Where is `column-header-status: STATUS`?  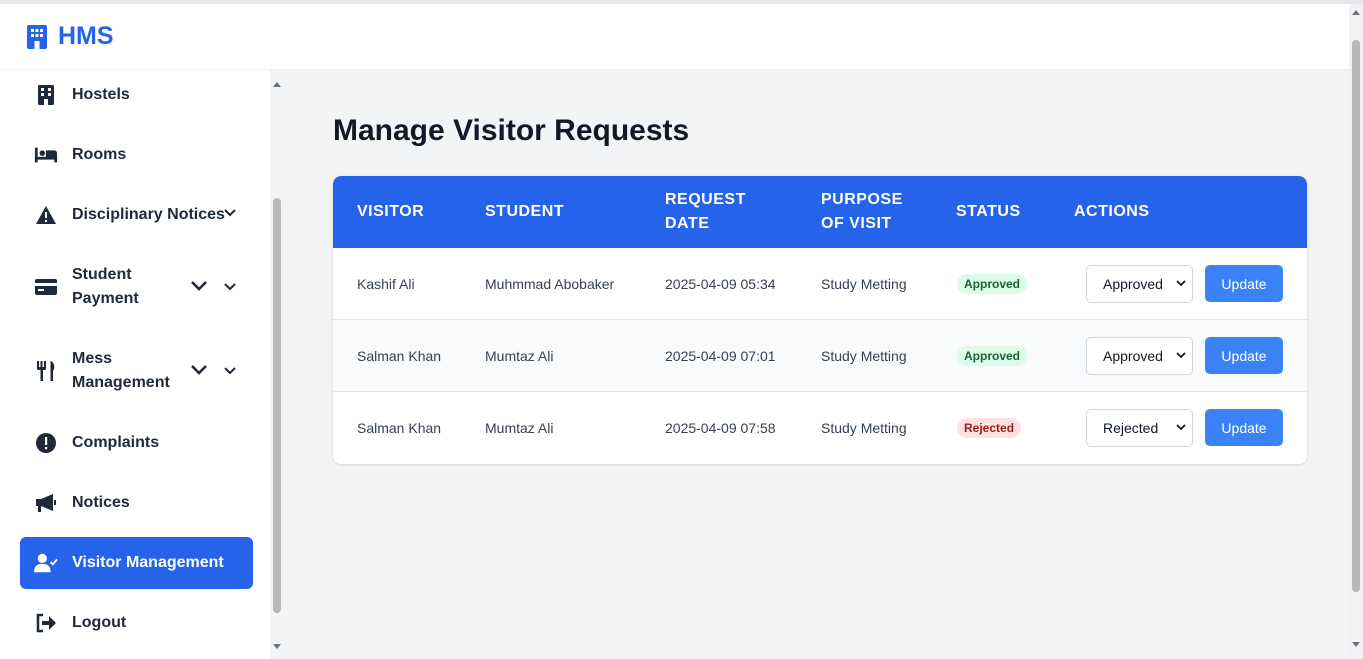 column-header-status: STATUS is located at coordinates (988, 211).